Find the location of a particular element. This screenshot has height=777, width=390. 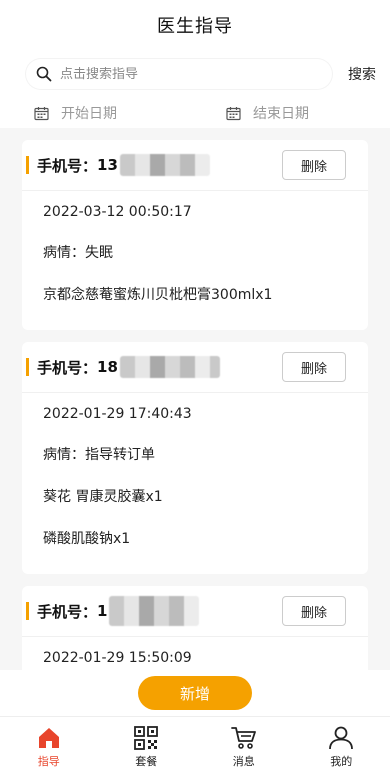

qrcode-icon is located at coordinates (146, 738).